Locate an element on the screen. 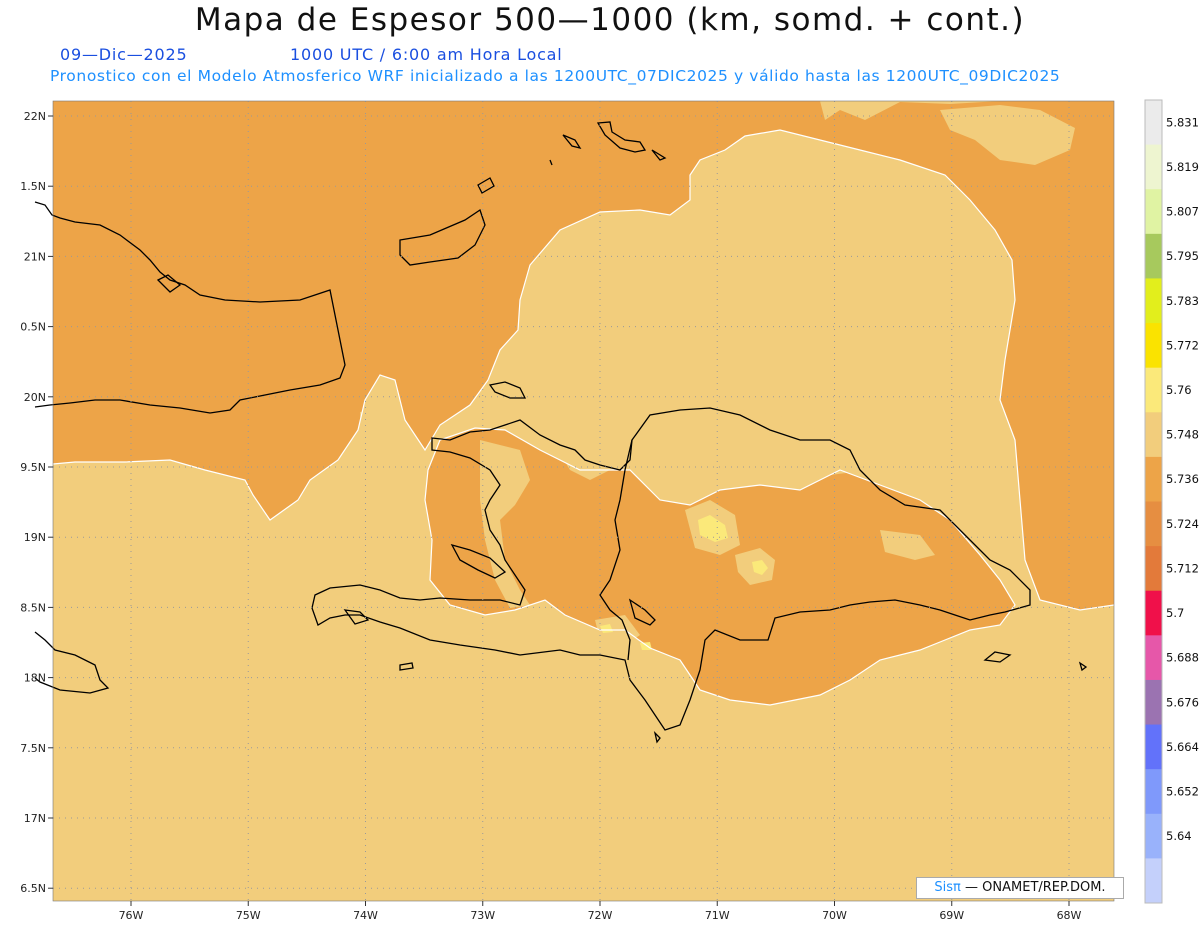 This screenshot has width=1200, height=927. credit-sis: Sisπ is located at coordinates (947, 887).